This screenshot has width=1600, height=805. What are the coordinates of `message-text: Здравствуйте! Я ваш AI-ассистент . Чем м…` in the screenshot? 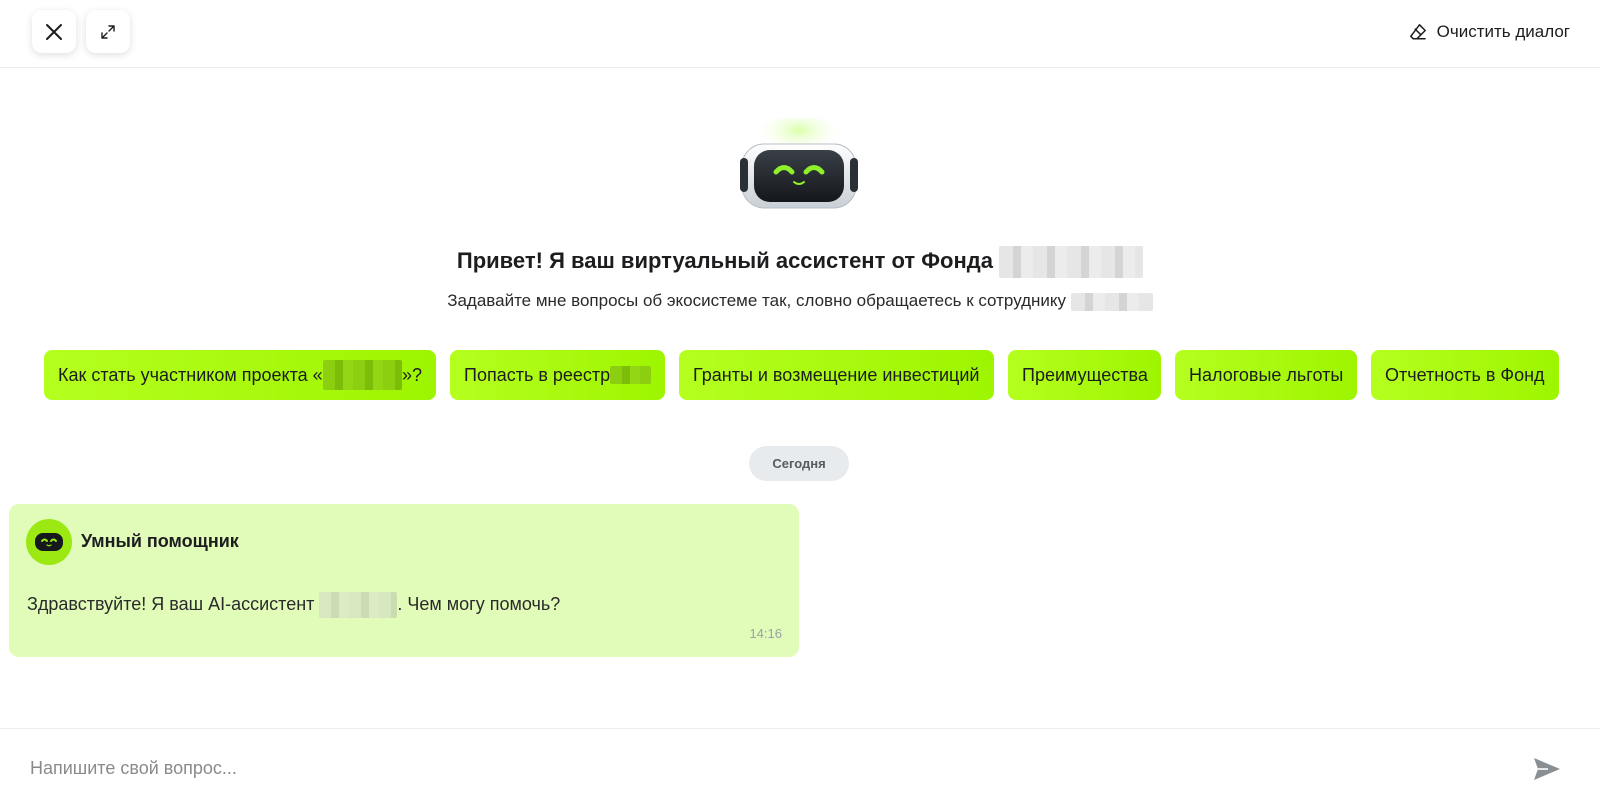 It's located at (293, 605).